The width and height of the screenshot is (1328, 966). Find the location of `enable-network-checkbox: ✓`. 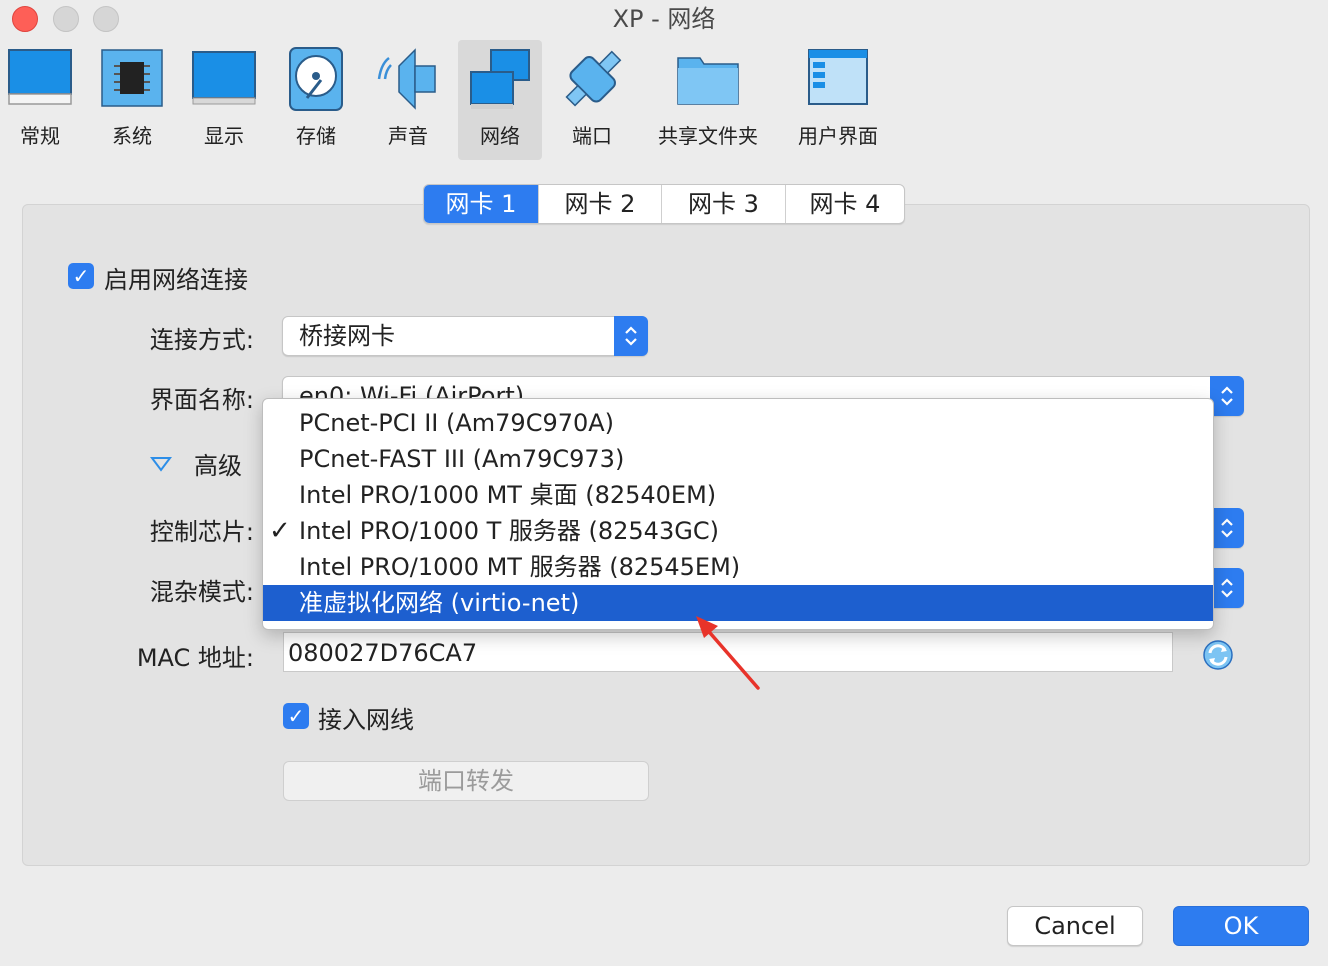

enable-network-checkbox: ✓ is located at coordinates (81, 276).